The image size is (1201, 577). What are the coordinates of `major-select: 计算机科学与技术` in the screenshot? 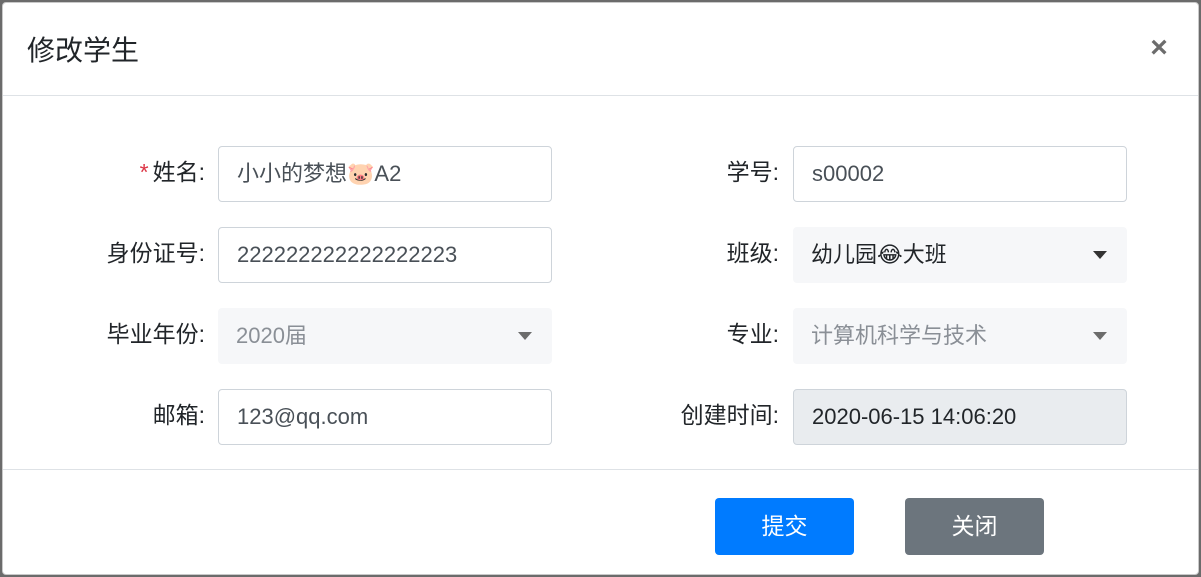 It's located at (960, 336).